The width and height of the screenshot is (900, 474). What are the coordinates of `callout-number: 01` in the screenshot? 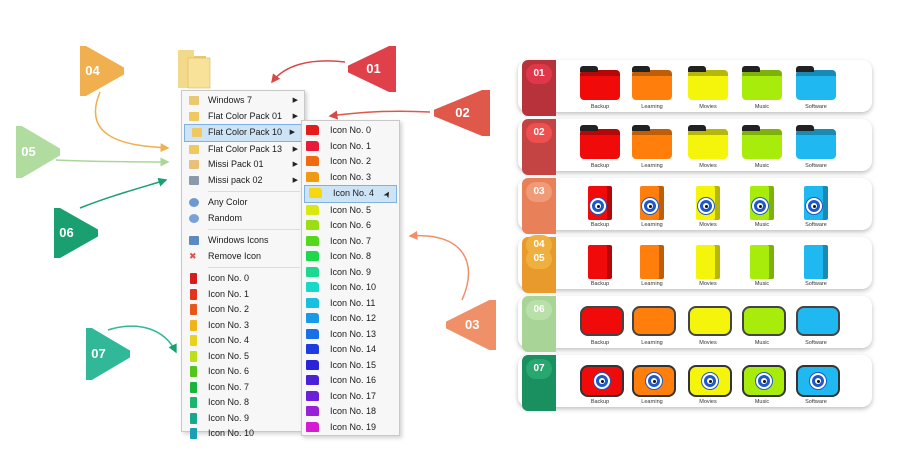 It's located at (373, 68).